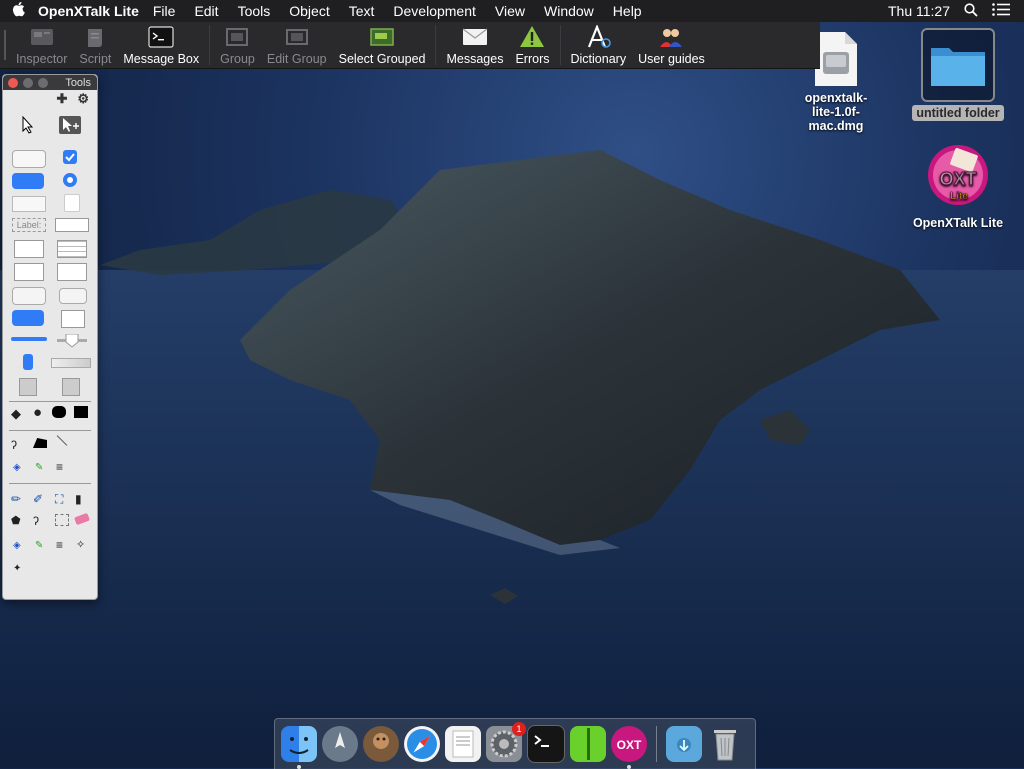 The height and width of the screenshot is (769, 1024). Describe the element at coordinates (309, 11) in the screenshot. I see `menu-object: Object` at that location.